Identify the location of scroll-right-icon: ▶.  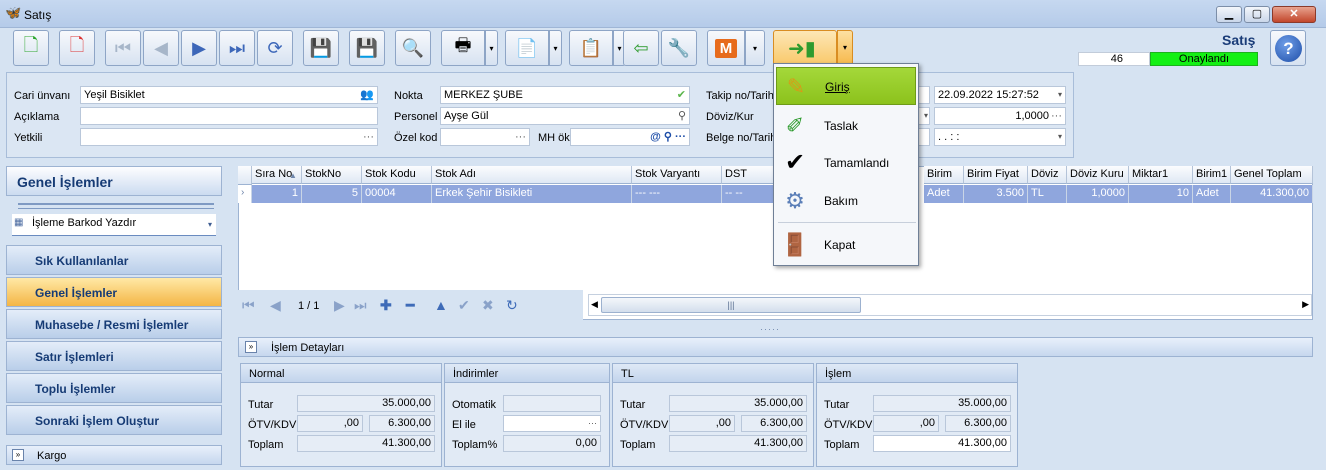
(1305, 304).